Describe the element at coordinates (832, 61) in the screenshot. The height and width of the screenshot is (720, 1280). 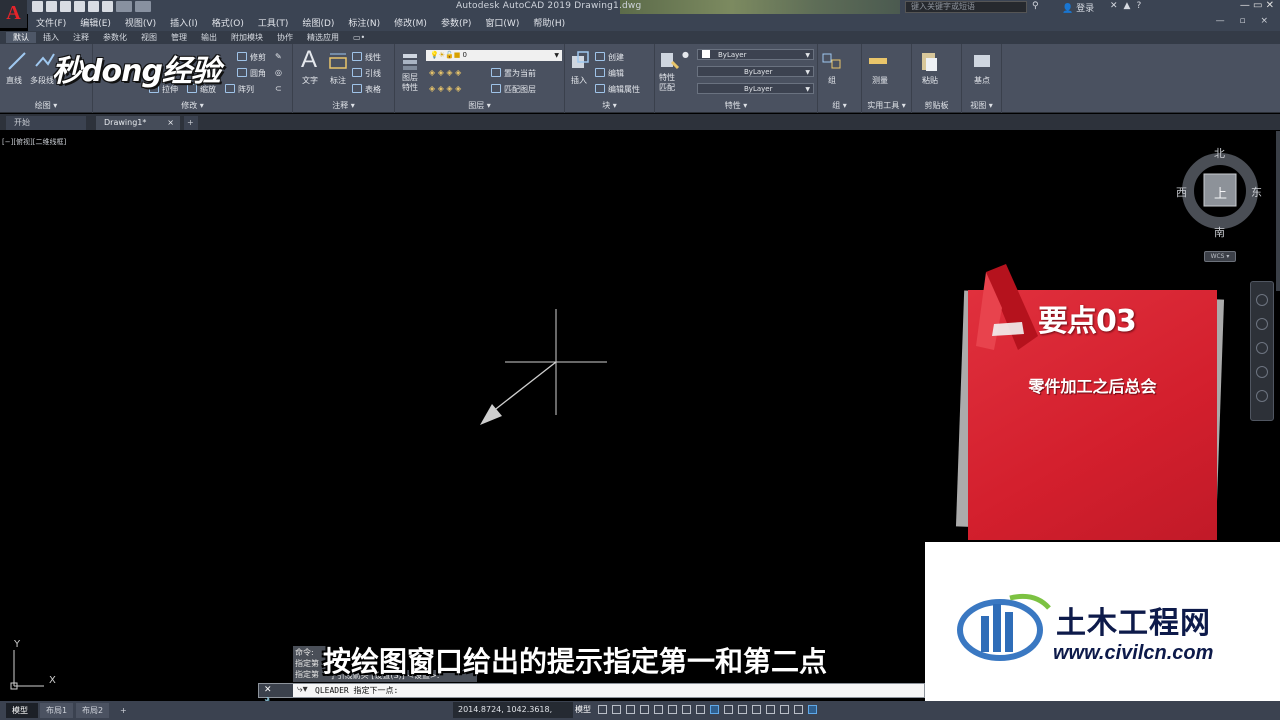
I see `group-icon` at that location.